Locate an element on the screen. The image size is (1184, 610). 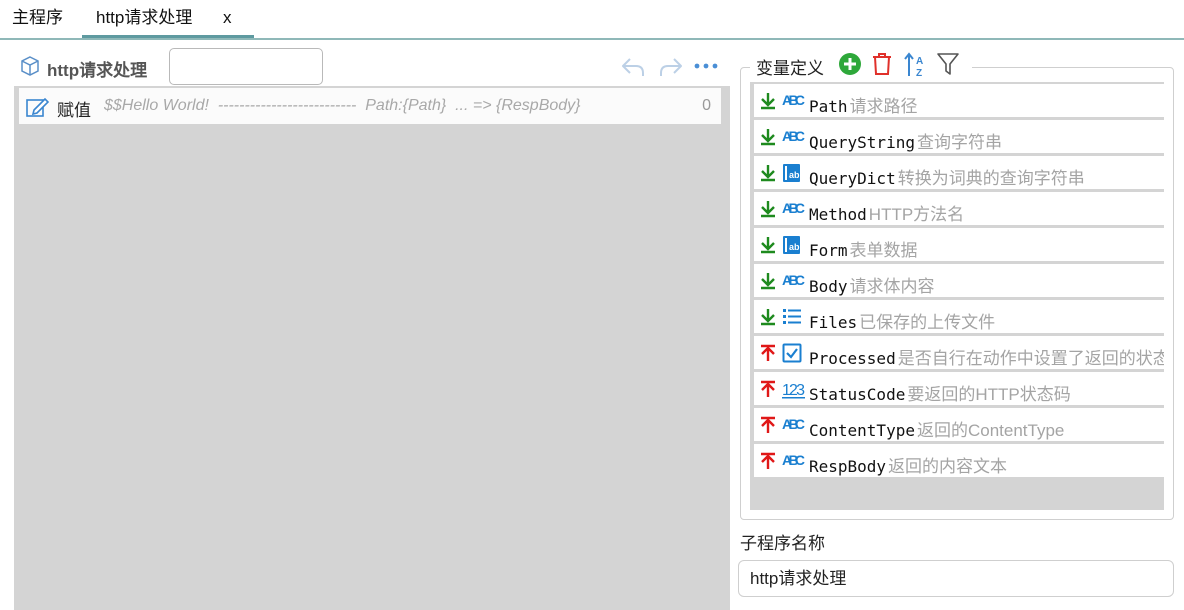
program-title: http请求处理 is located at coordinates (97, 70).